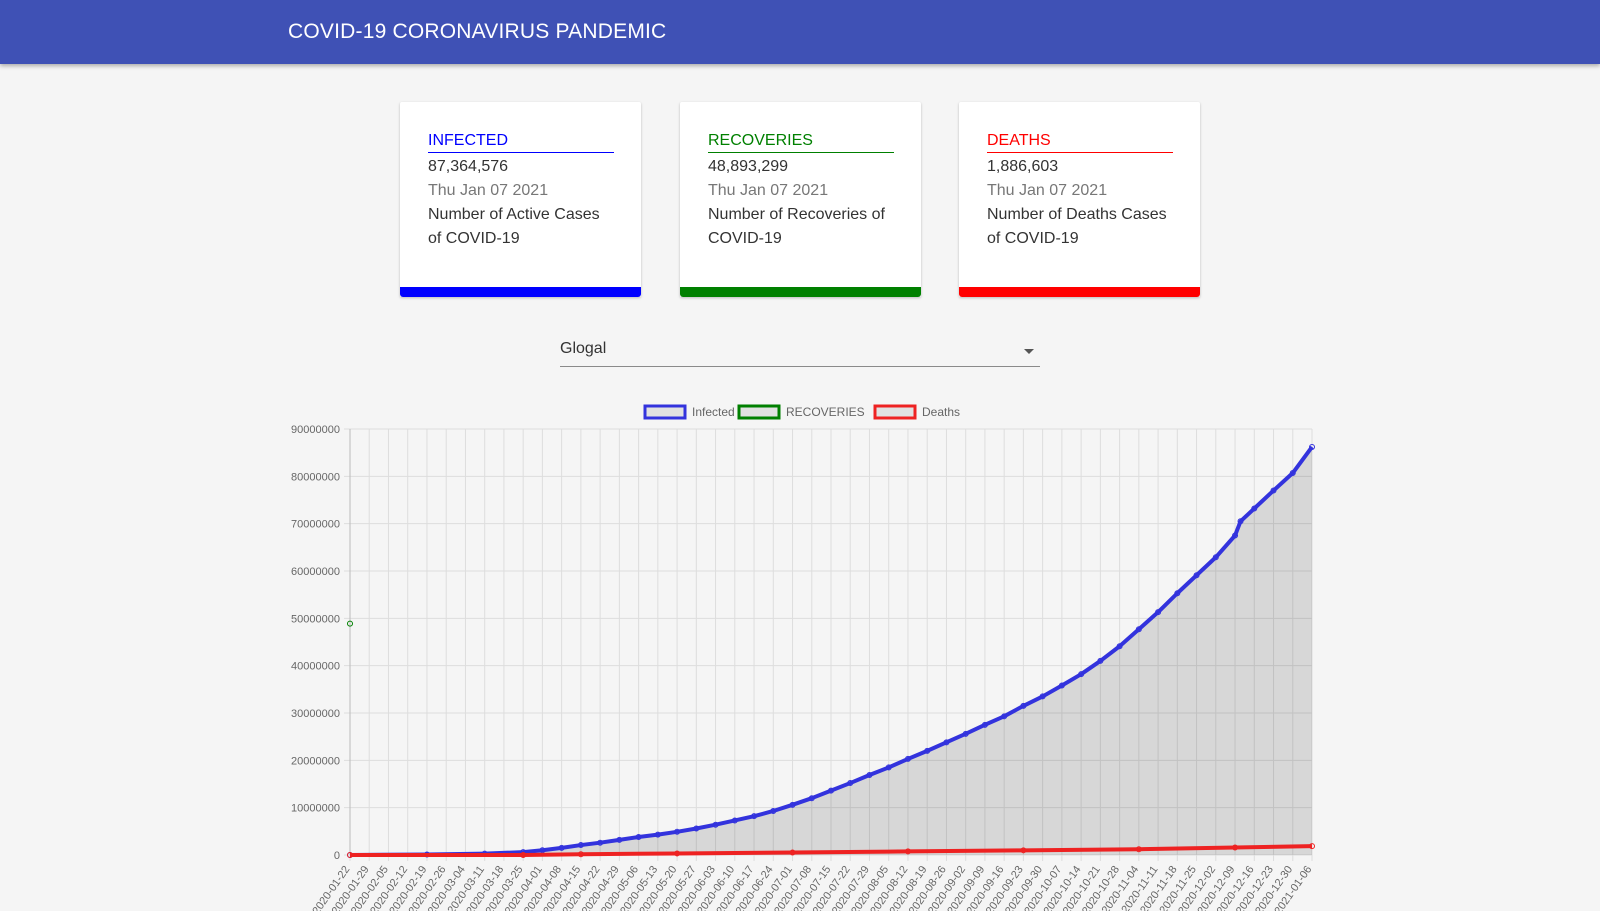  Describe the element at coordinates (713, 412) in the screenshot. I see `legend-label: Infected` at that location.